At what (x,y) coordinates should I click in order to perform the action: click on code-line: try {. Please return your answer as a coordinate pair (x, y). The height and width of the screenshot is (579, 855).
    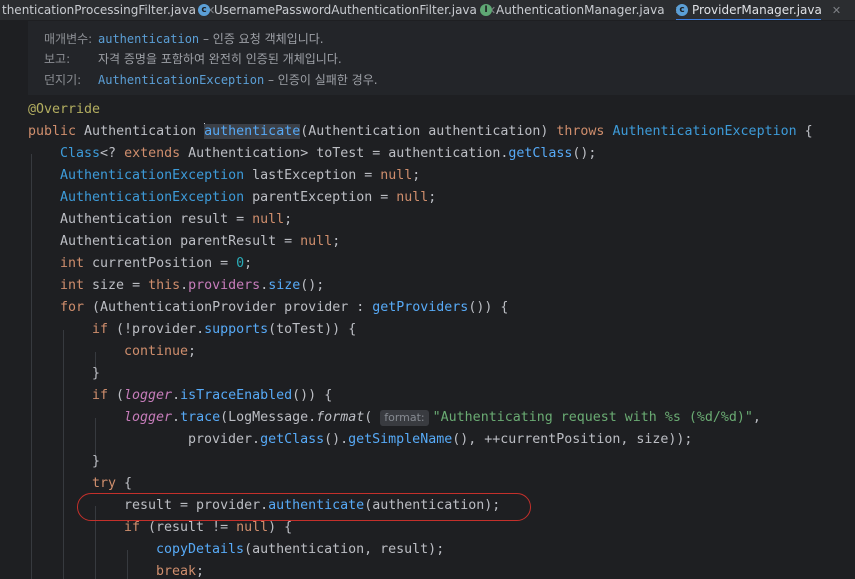
    Looking at the image, I should click on (112, 483).